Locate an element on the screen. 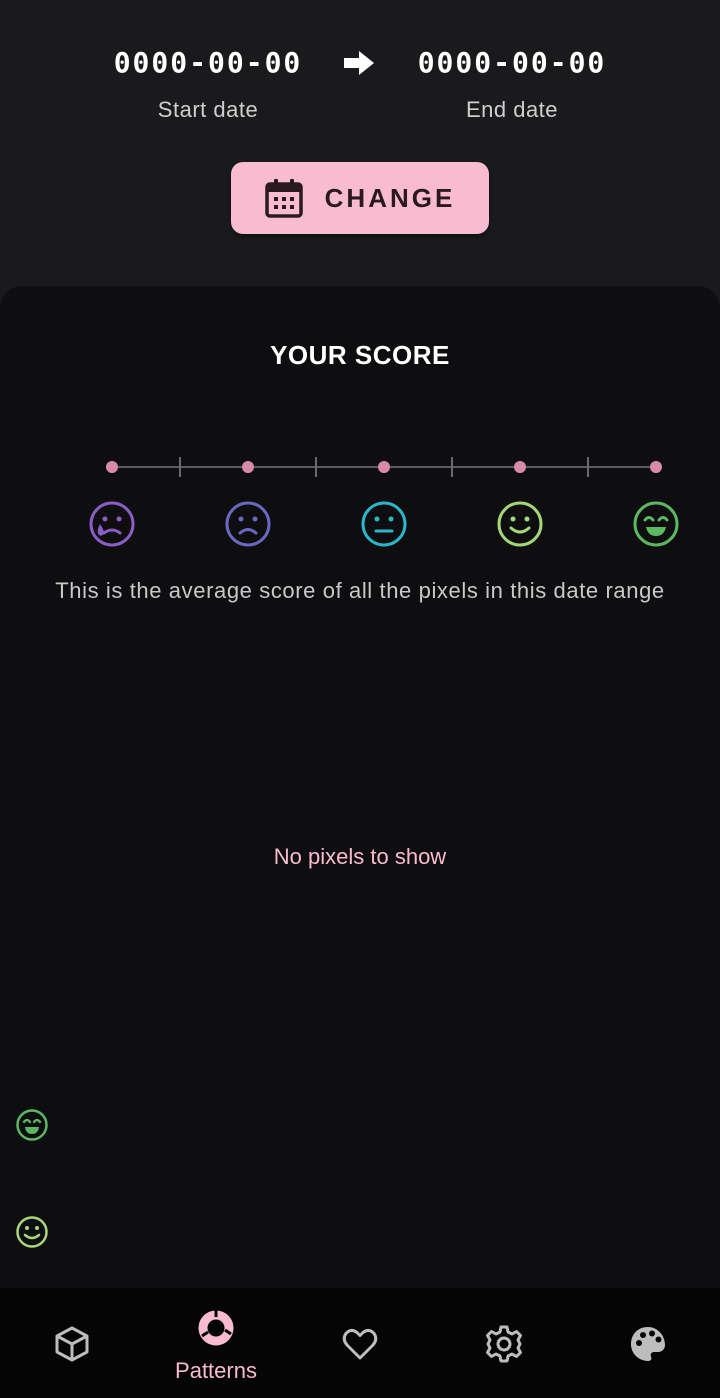  score-title: YOUR SCORE is located at coordinates (360, 355).